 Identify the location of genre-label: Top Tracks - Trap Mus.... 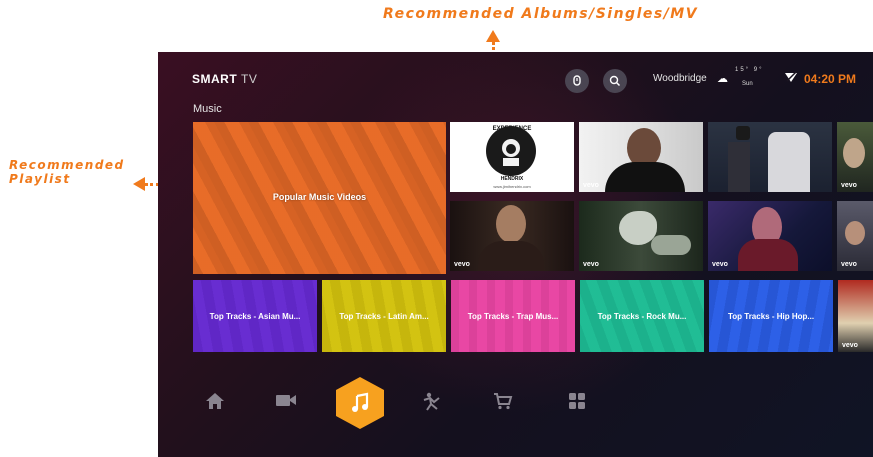
(513, 316).